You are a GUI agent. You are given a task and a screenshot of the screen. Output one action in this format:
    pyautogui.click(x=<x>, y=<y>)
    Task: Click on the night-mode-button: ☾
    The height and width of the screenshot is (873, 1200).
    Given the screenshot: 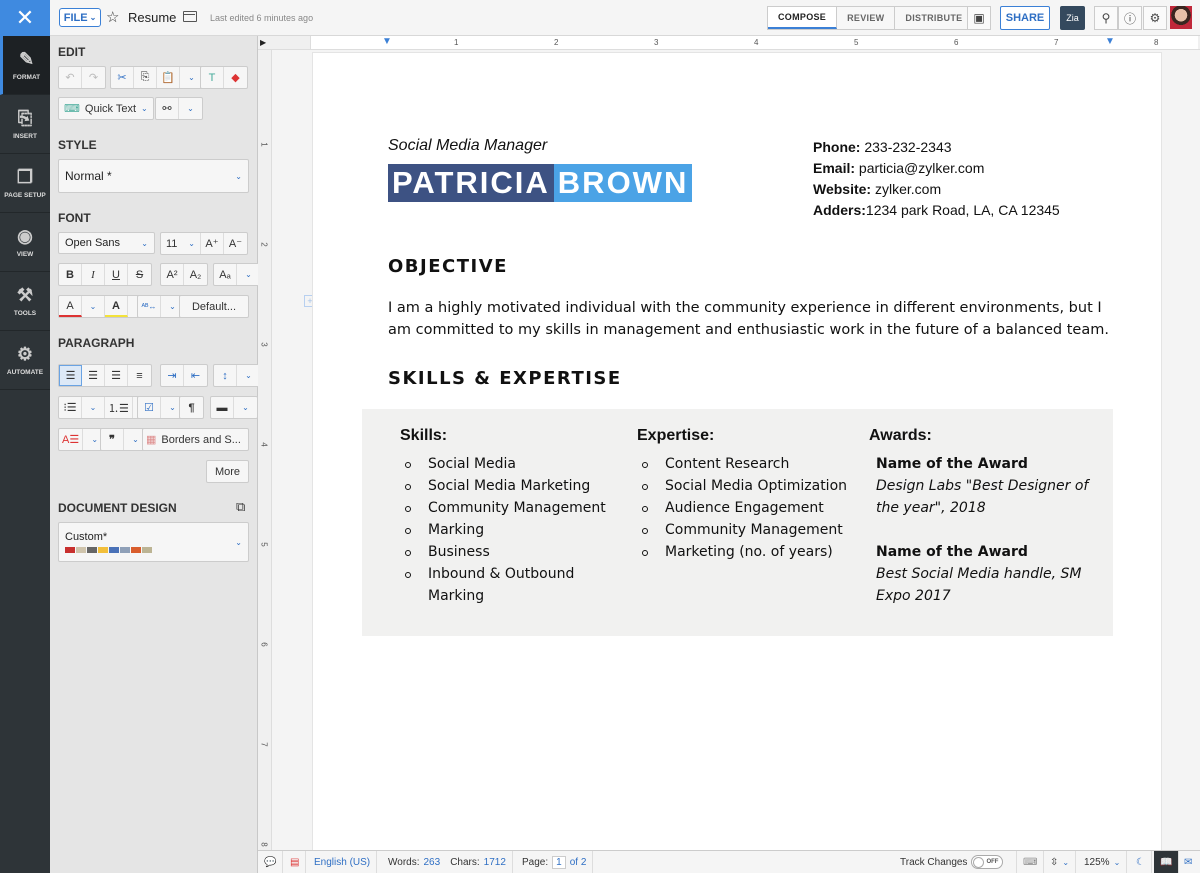 What is the action you would take?
    pyautogui.click(x=1141, y=862)
    